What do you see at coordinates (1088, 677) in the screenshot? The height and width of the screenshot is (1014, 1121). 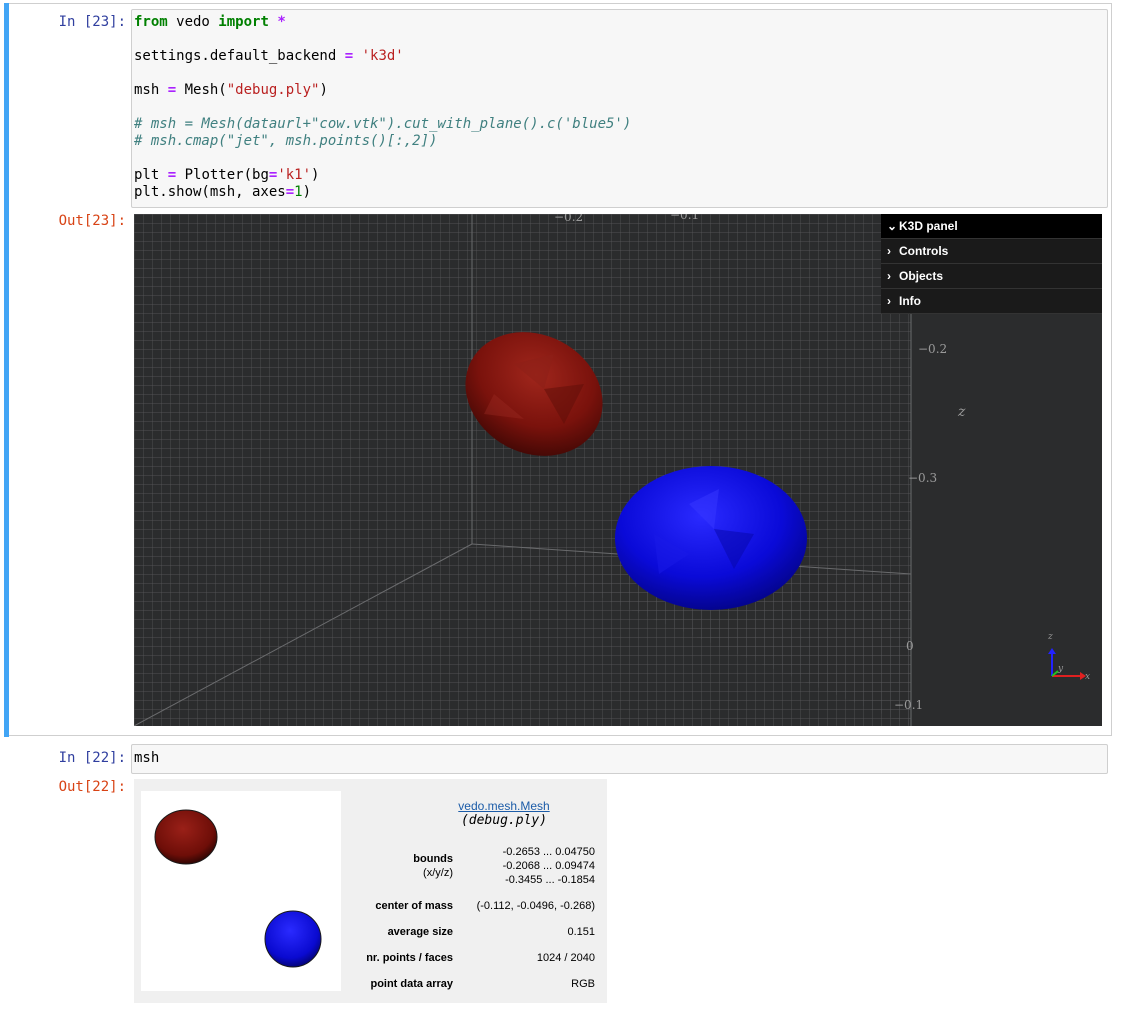 I see `gizmo-x-label: x` at bounding box center [1088, 677].